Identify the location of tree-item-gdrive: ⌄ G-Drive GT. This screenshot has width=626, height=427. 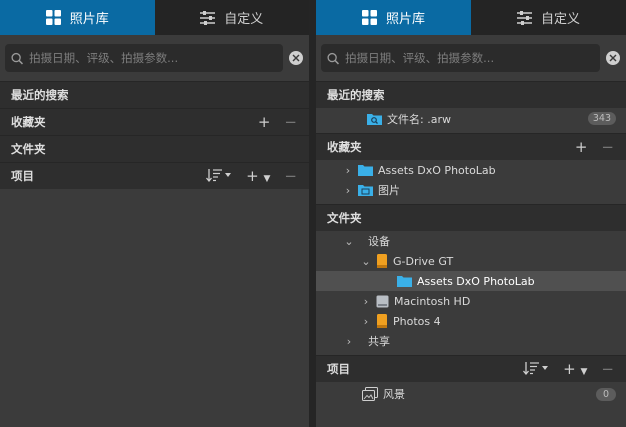
(471, 261).